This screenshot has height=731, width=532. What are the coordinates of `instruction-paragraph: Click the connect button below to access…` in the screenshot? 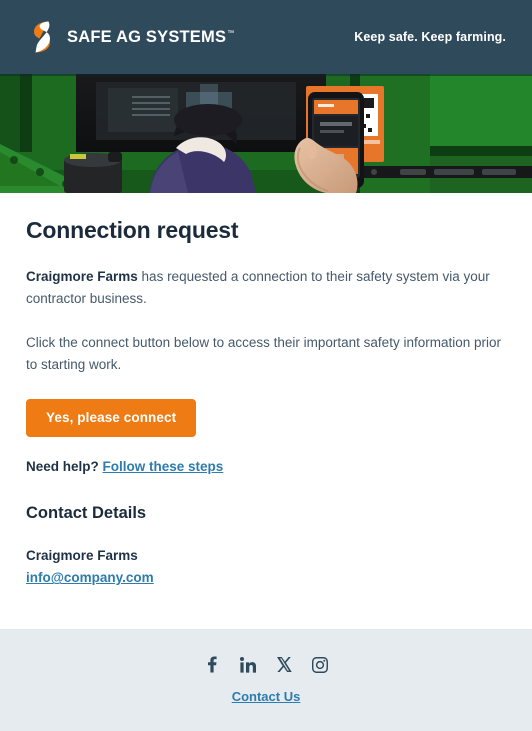 It's located at (263, 353).